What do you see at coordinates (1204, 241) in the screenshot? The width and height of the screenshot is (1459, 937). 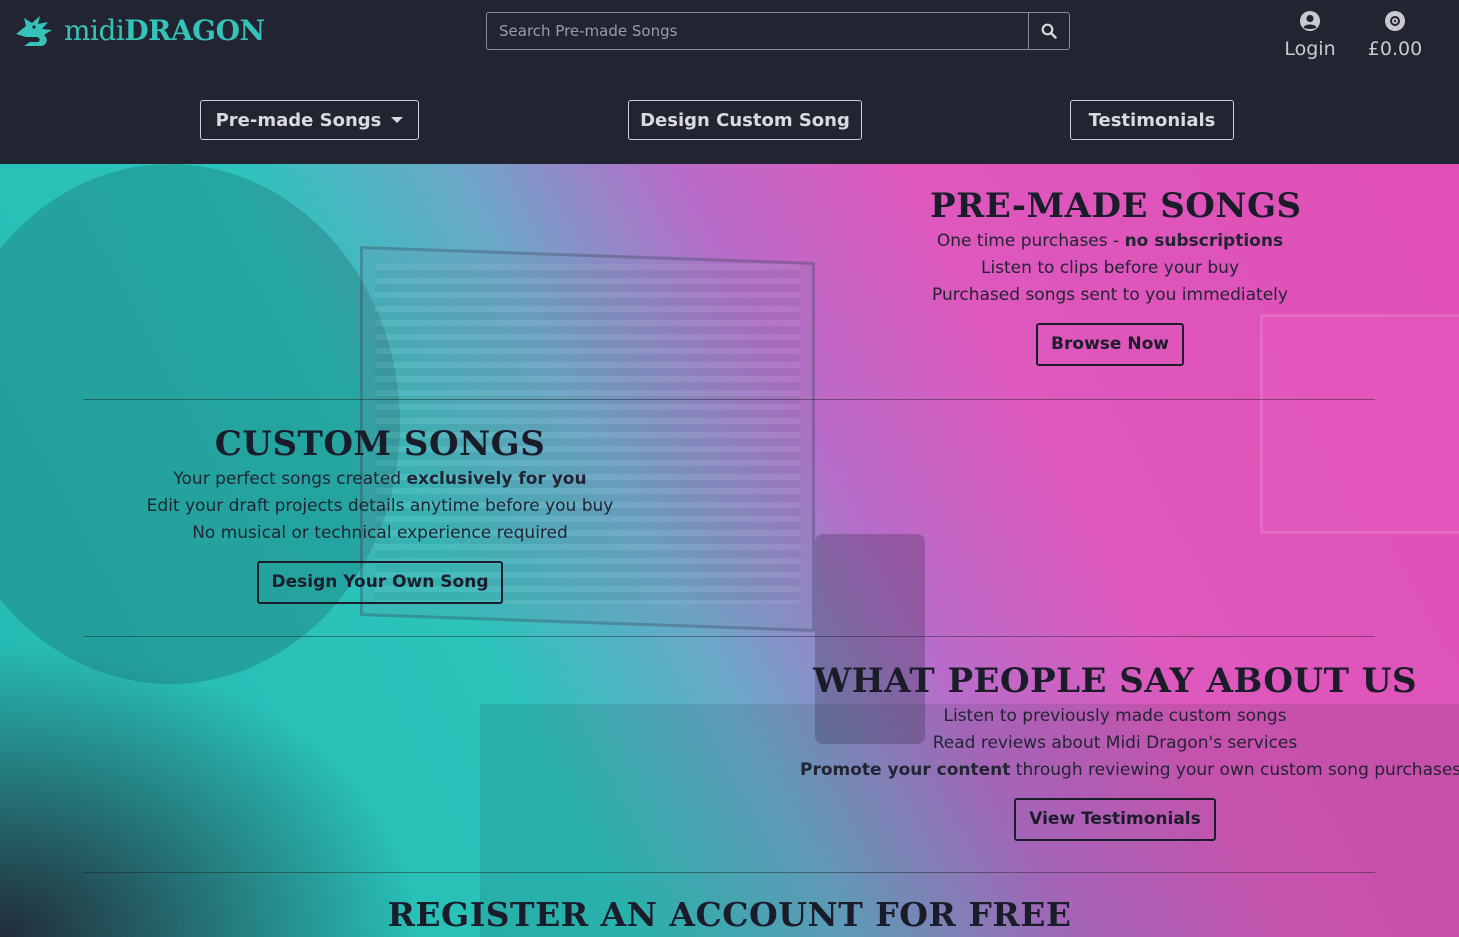 I see `premade-line-1-bold: no subscriptions` at bounding box center [1204, 241].